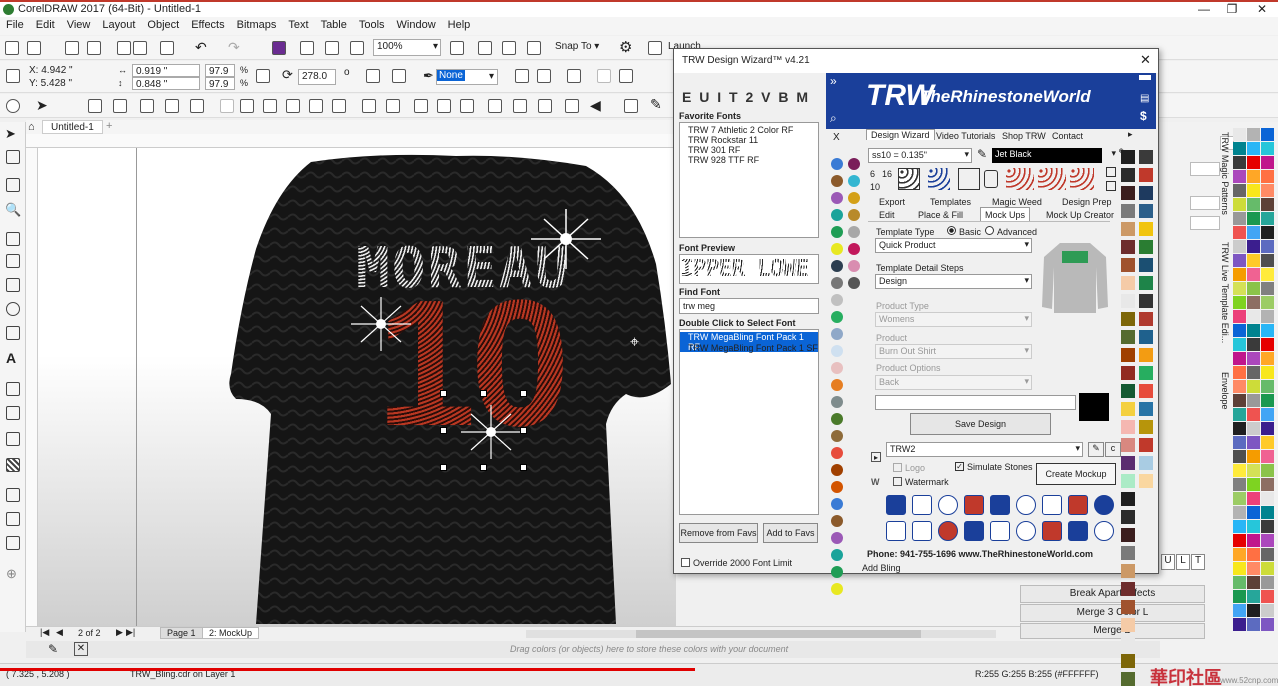 This screenshot has width=1278, height=686. What do you see at coordinates (467, 106) in the screenshot?
I see `forward-one-icon` at bounding box center [467, 106].